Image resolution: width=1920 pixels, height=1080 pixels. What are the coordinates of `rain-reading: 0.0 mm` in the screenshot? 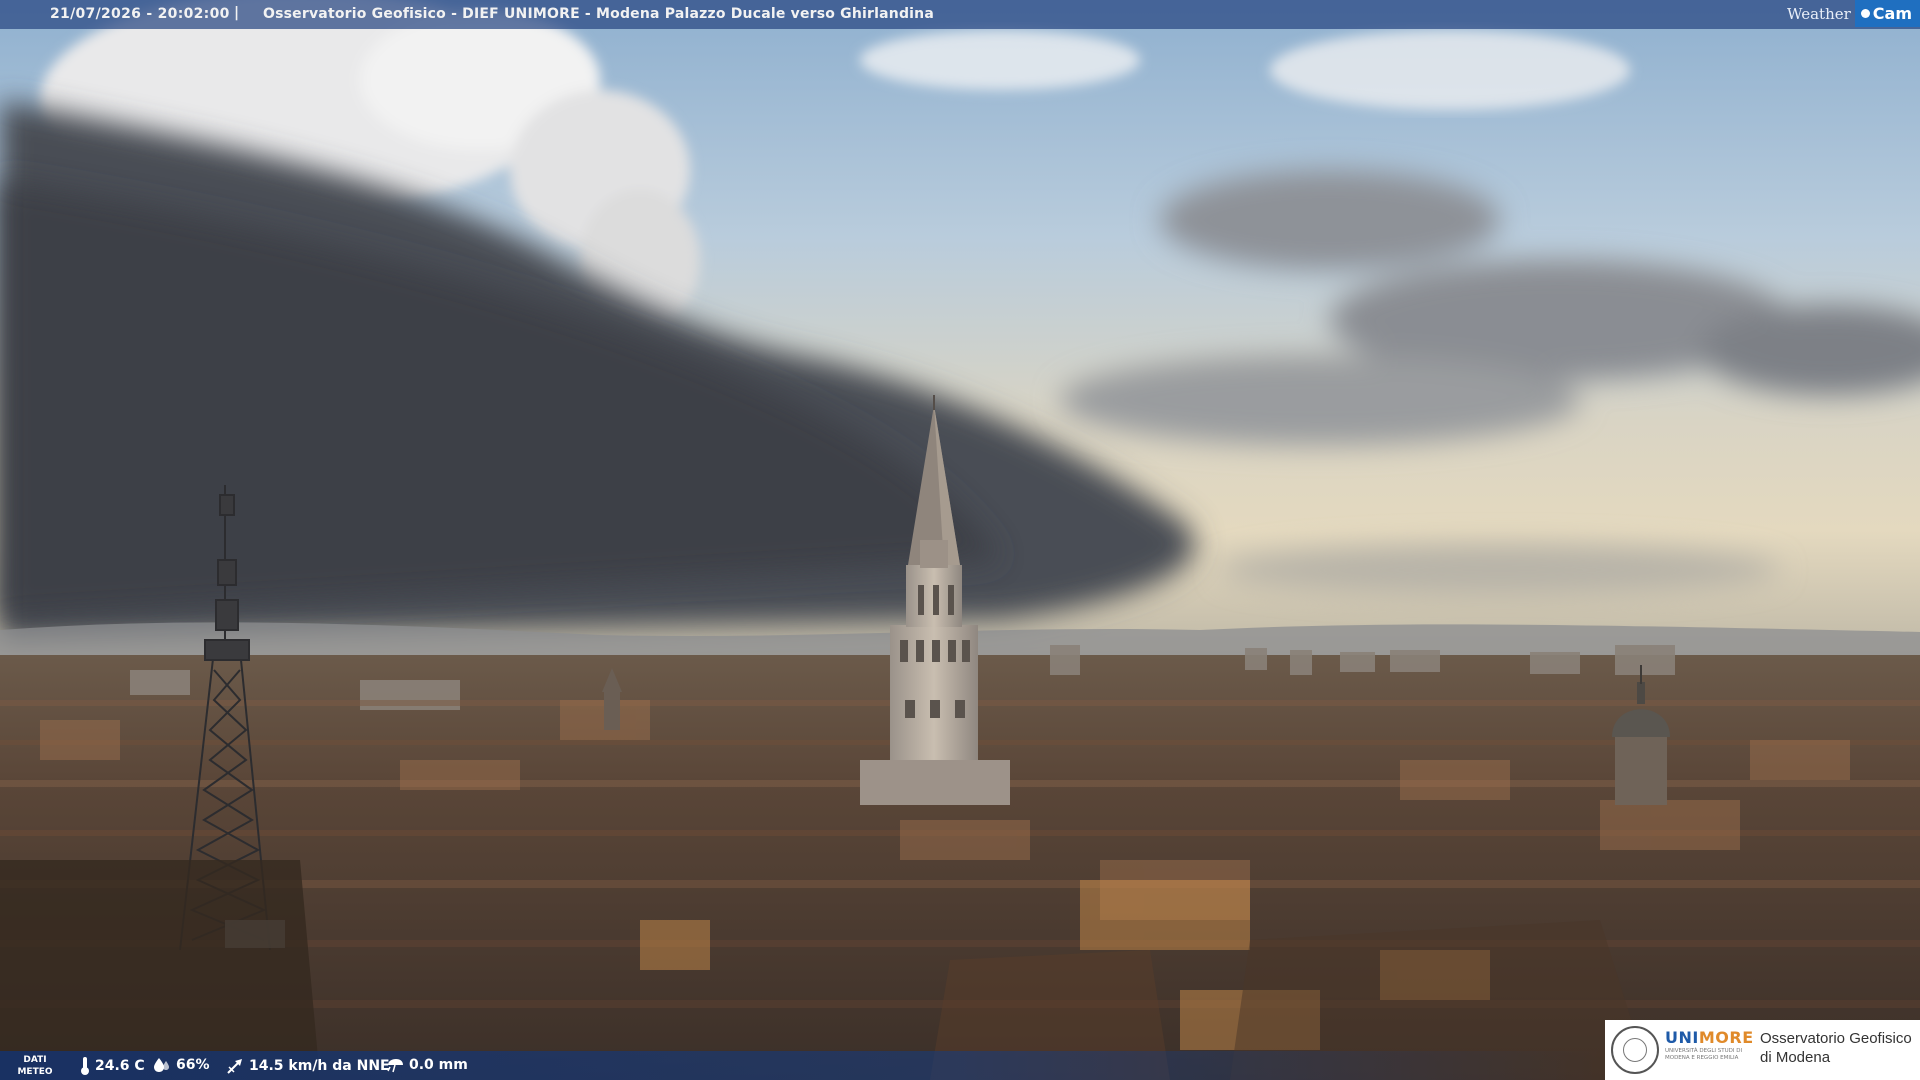 It's located at (427, 1065).